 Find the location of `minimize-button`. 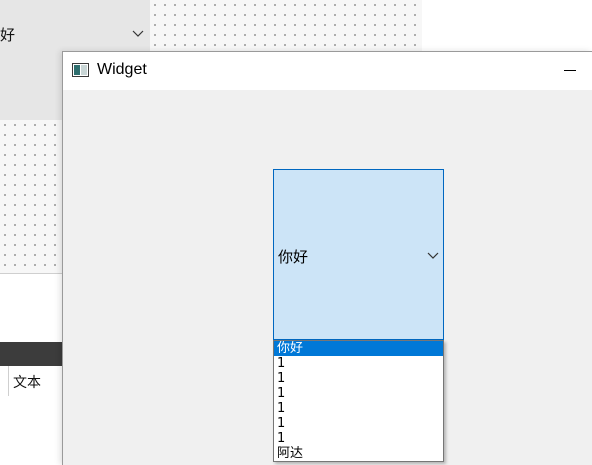

minimize-button is located at coordinates (572, 70).